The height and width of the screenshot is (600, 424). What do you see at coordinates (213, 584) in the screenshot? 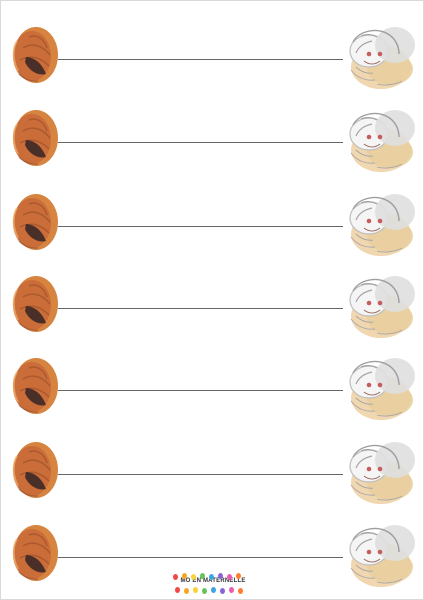
I see `footer-logo: MO EN MATERNELLE` at bounding box center [213, 584].